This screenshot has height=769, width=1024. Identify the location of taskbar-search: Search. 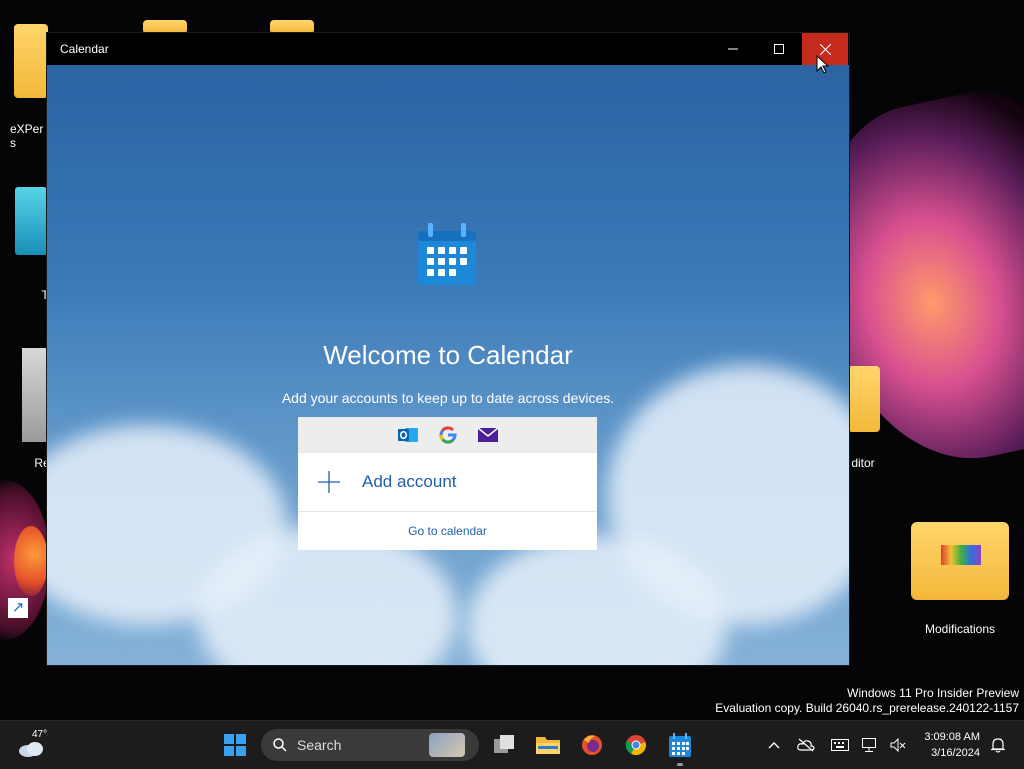
(370, 745).